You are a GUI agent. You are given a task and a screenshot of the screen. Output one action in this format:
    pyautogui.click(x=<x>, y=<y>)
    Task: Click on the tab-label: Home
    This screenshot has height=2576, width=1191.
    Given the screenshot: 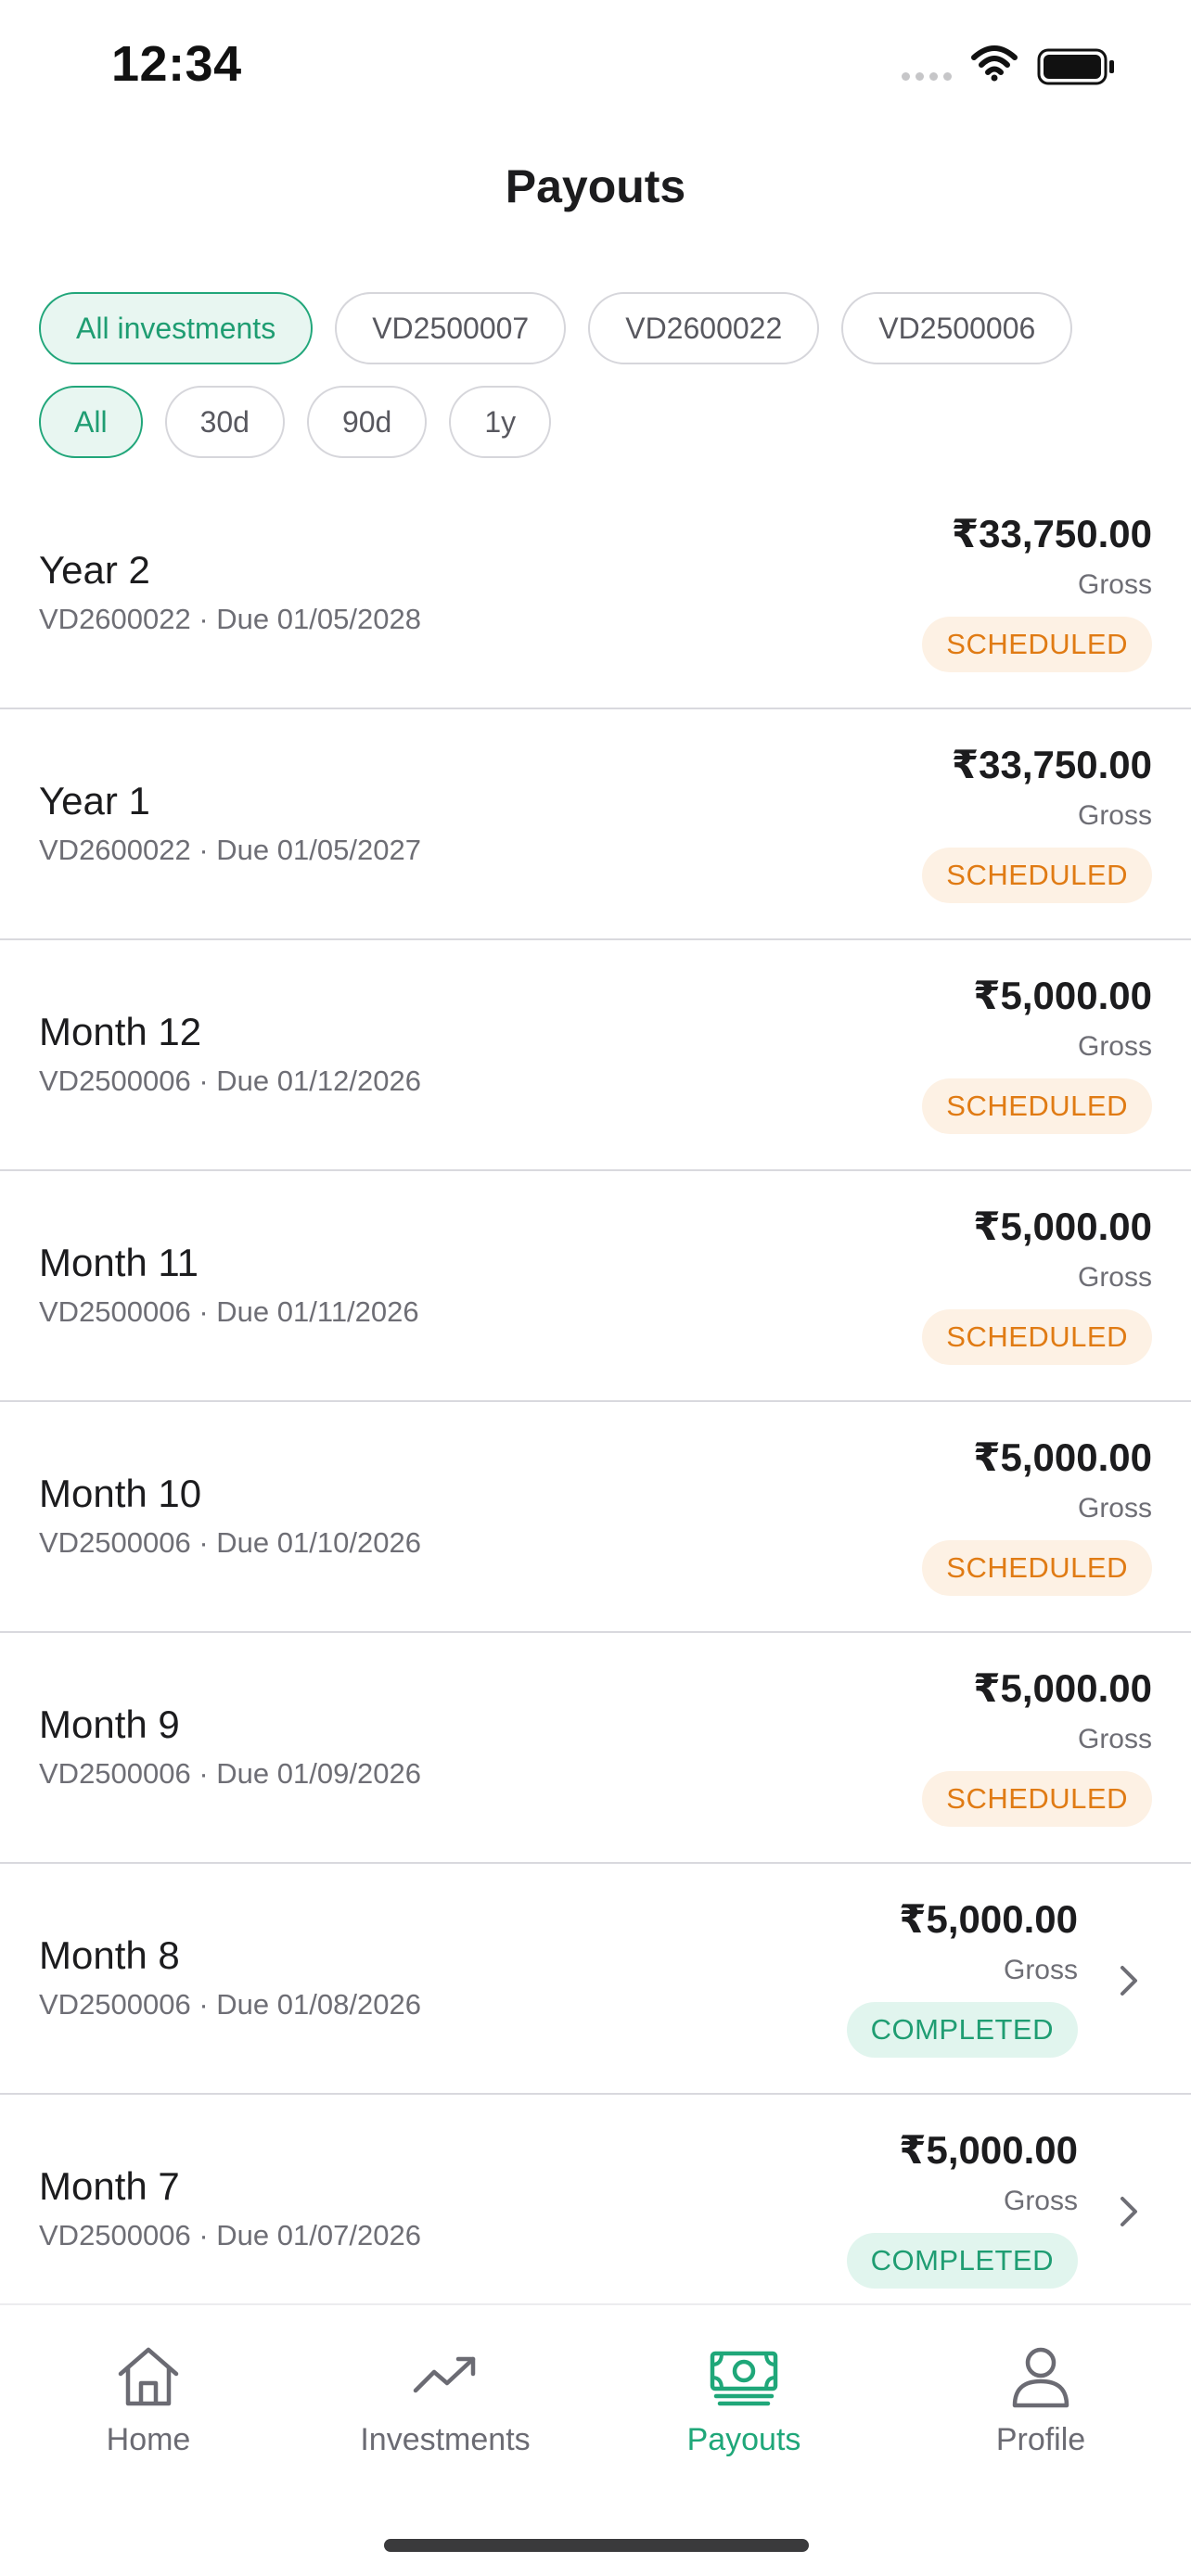 What is the action you would take?
    pyautogui.click(x=148, y=2439)
    